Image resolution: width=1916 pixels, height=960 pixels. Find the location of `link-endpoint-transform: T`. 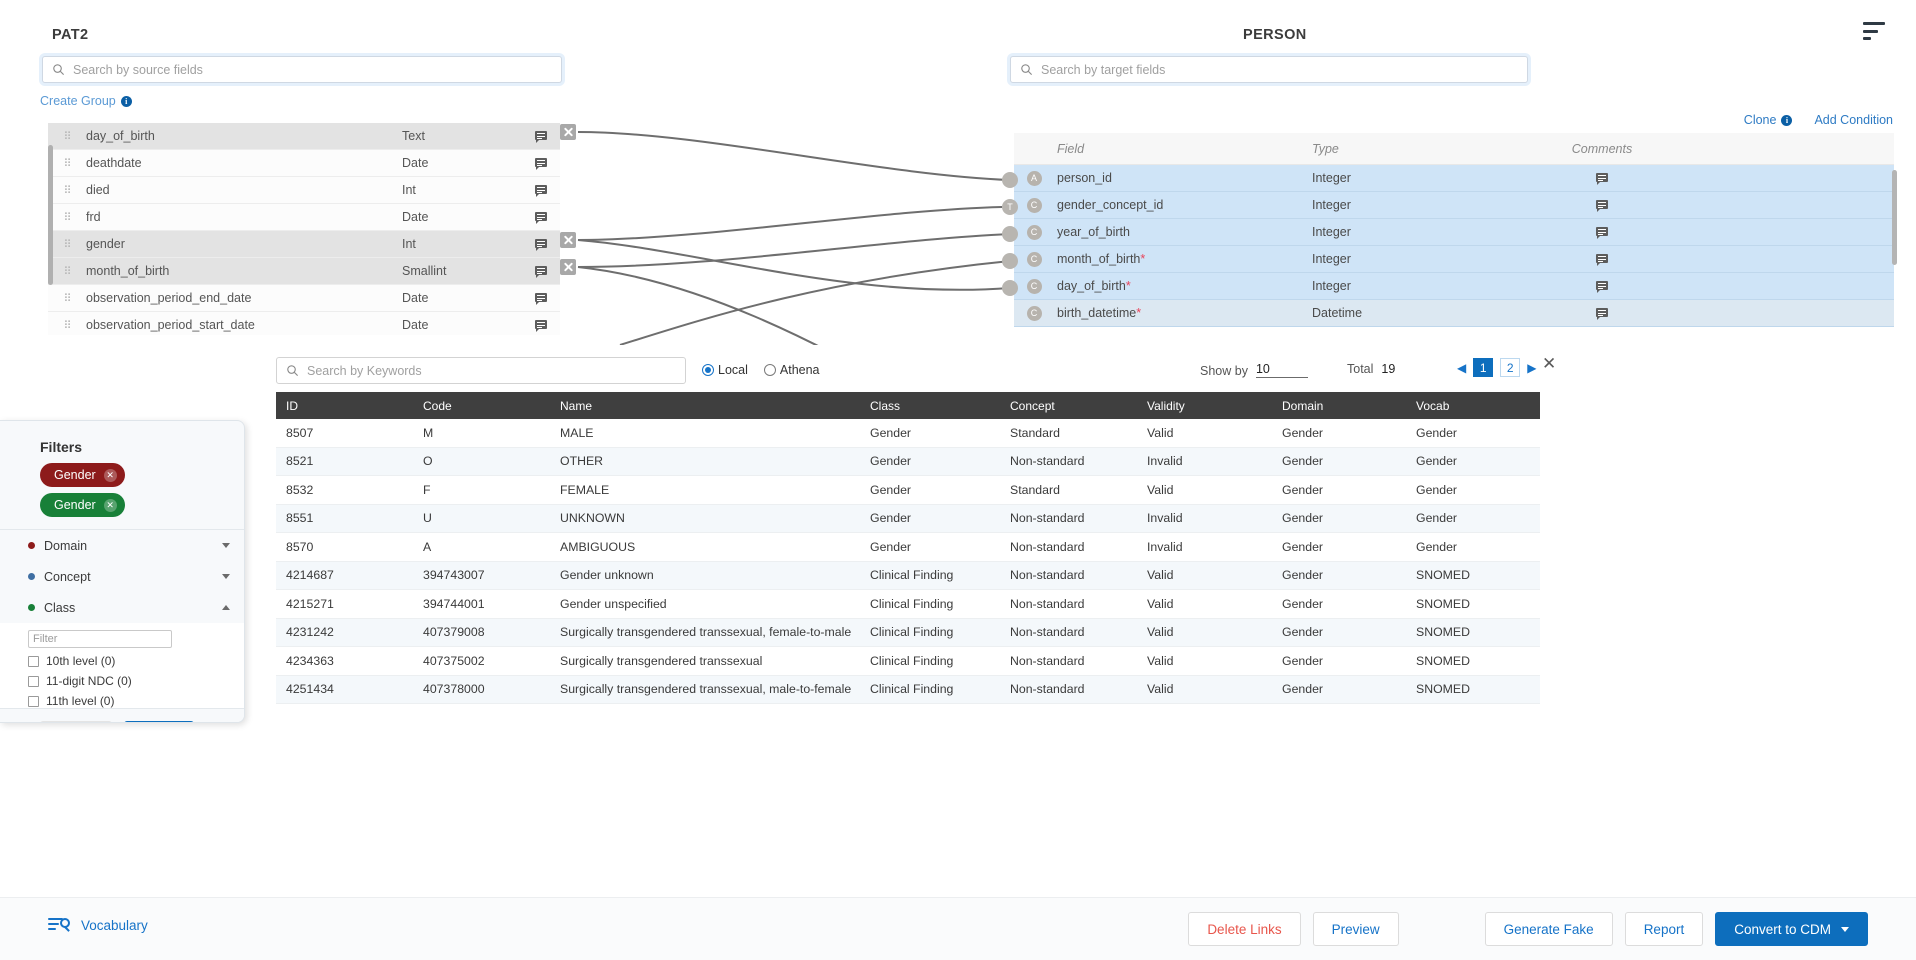

link-endpoint-transform: T is located at coordinates (1010, 207).